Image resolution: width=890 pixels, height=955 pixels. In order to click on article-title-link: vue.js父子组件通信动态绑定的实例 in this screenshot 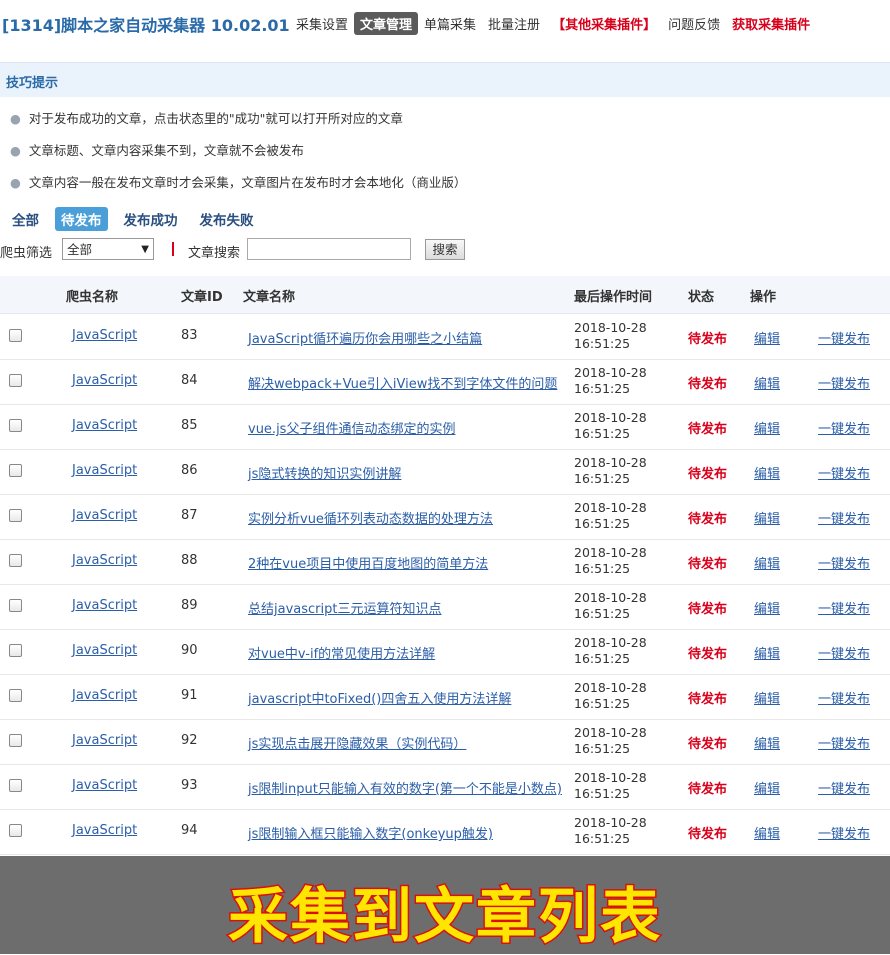, I will do `click(351, 427)`.